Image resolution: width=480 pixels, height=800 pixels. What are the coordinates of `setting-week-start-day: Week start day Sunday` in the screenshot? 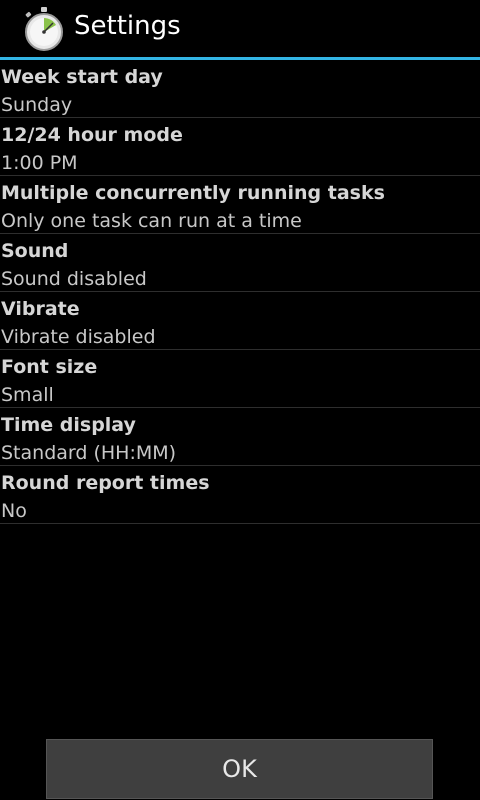 It's located at (240, 89).